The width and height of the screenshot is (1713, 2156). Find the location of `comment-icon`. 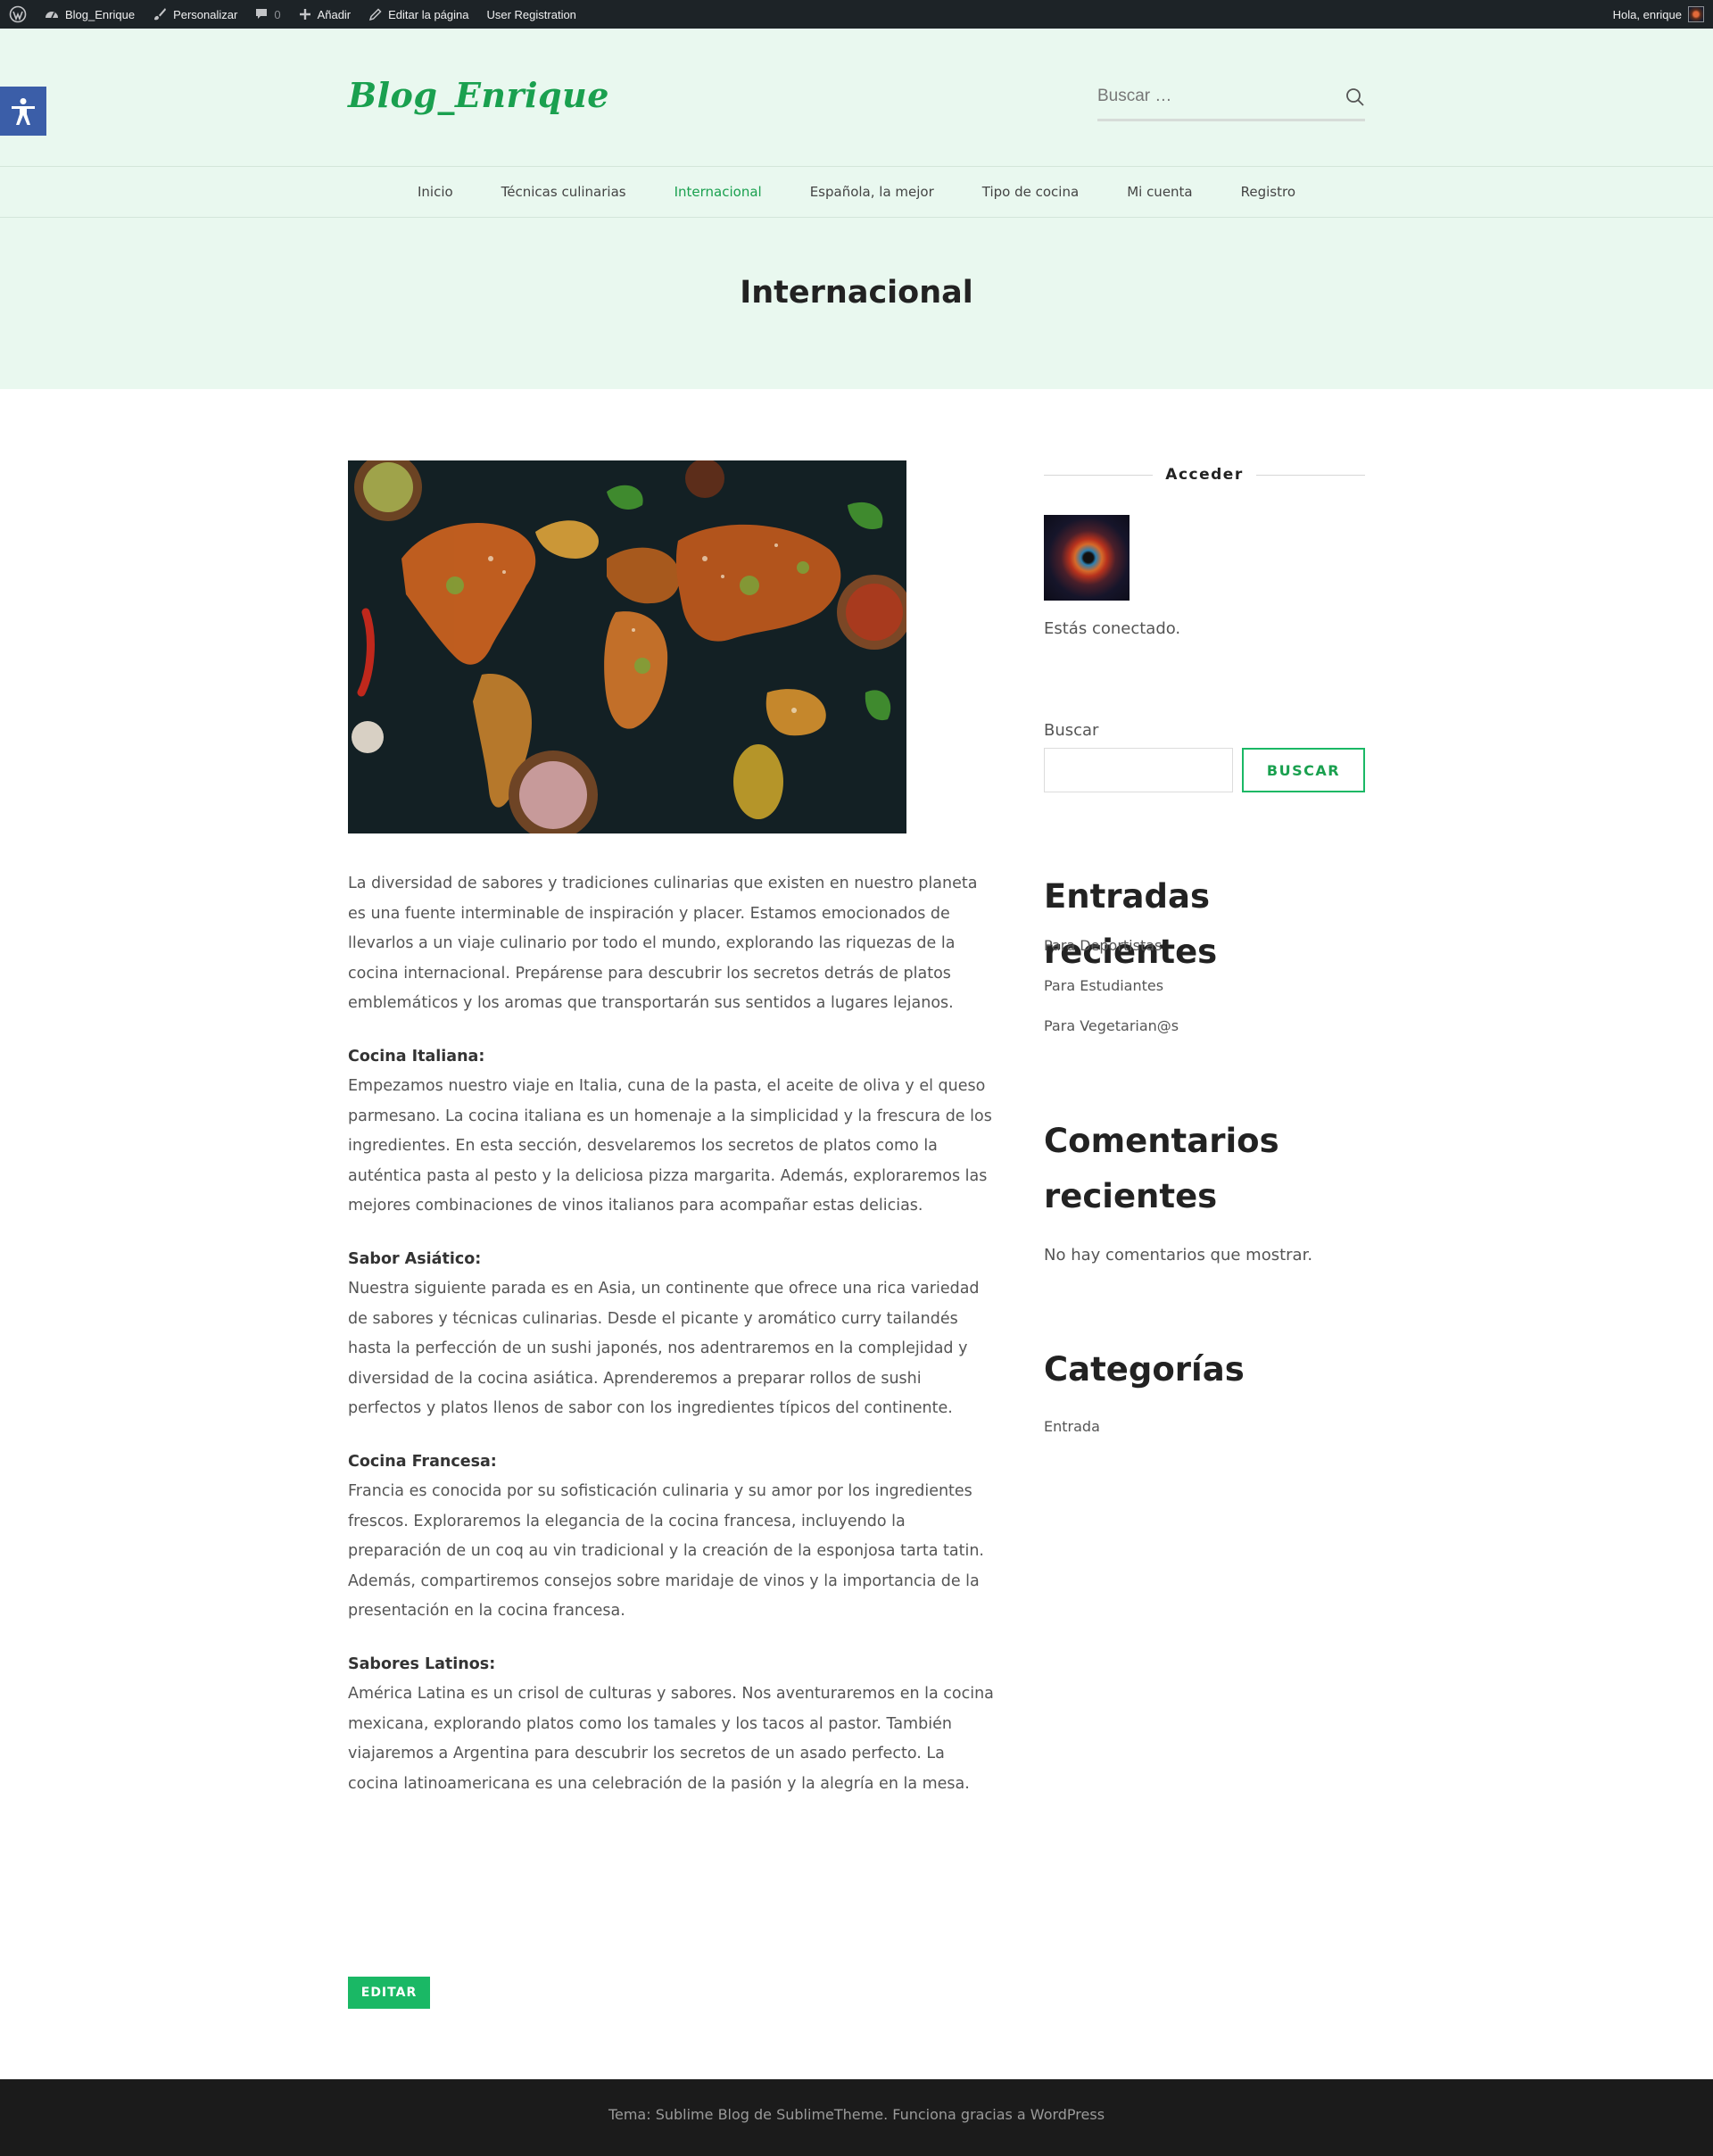

comment-icon is located at coordinates (262, 14).